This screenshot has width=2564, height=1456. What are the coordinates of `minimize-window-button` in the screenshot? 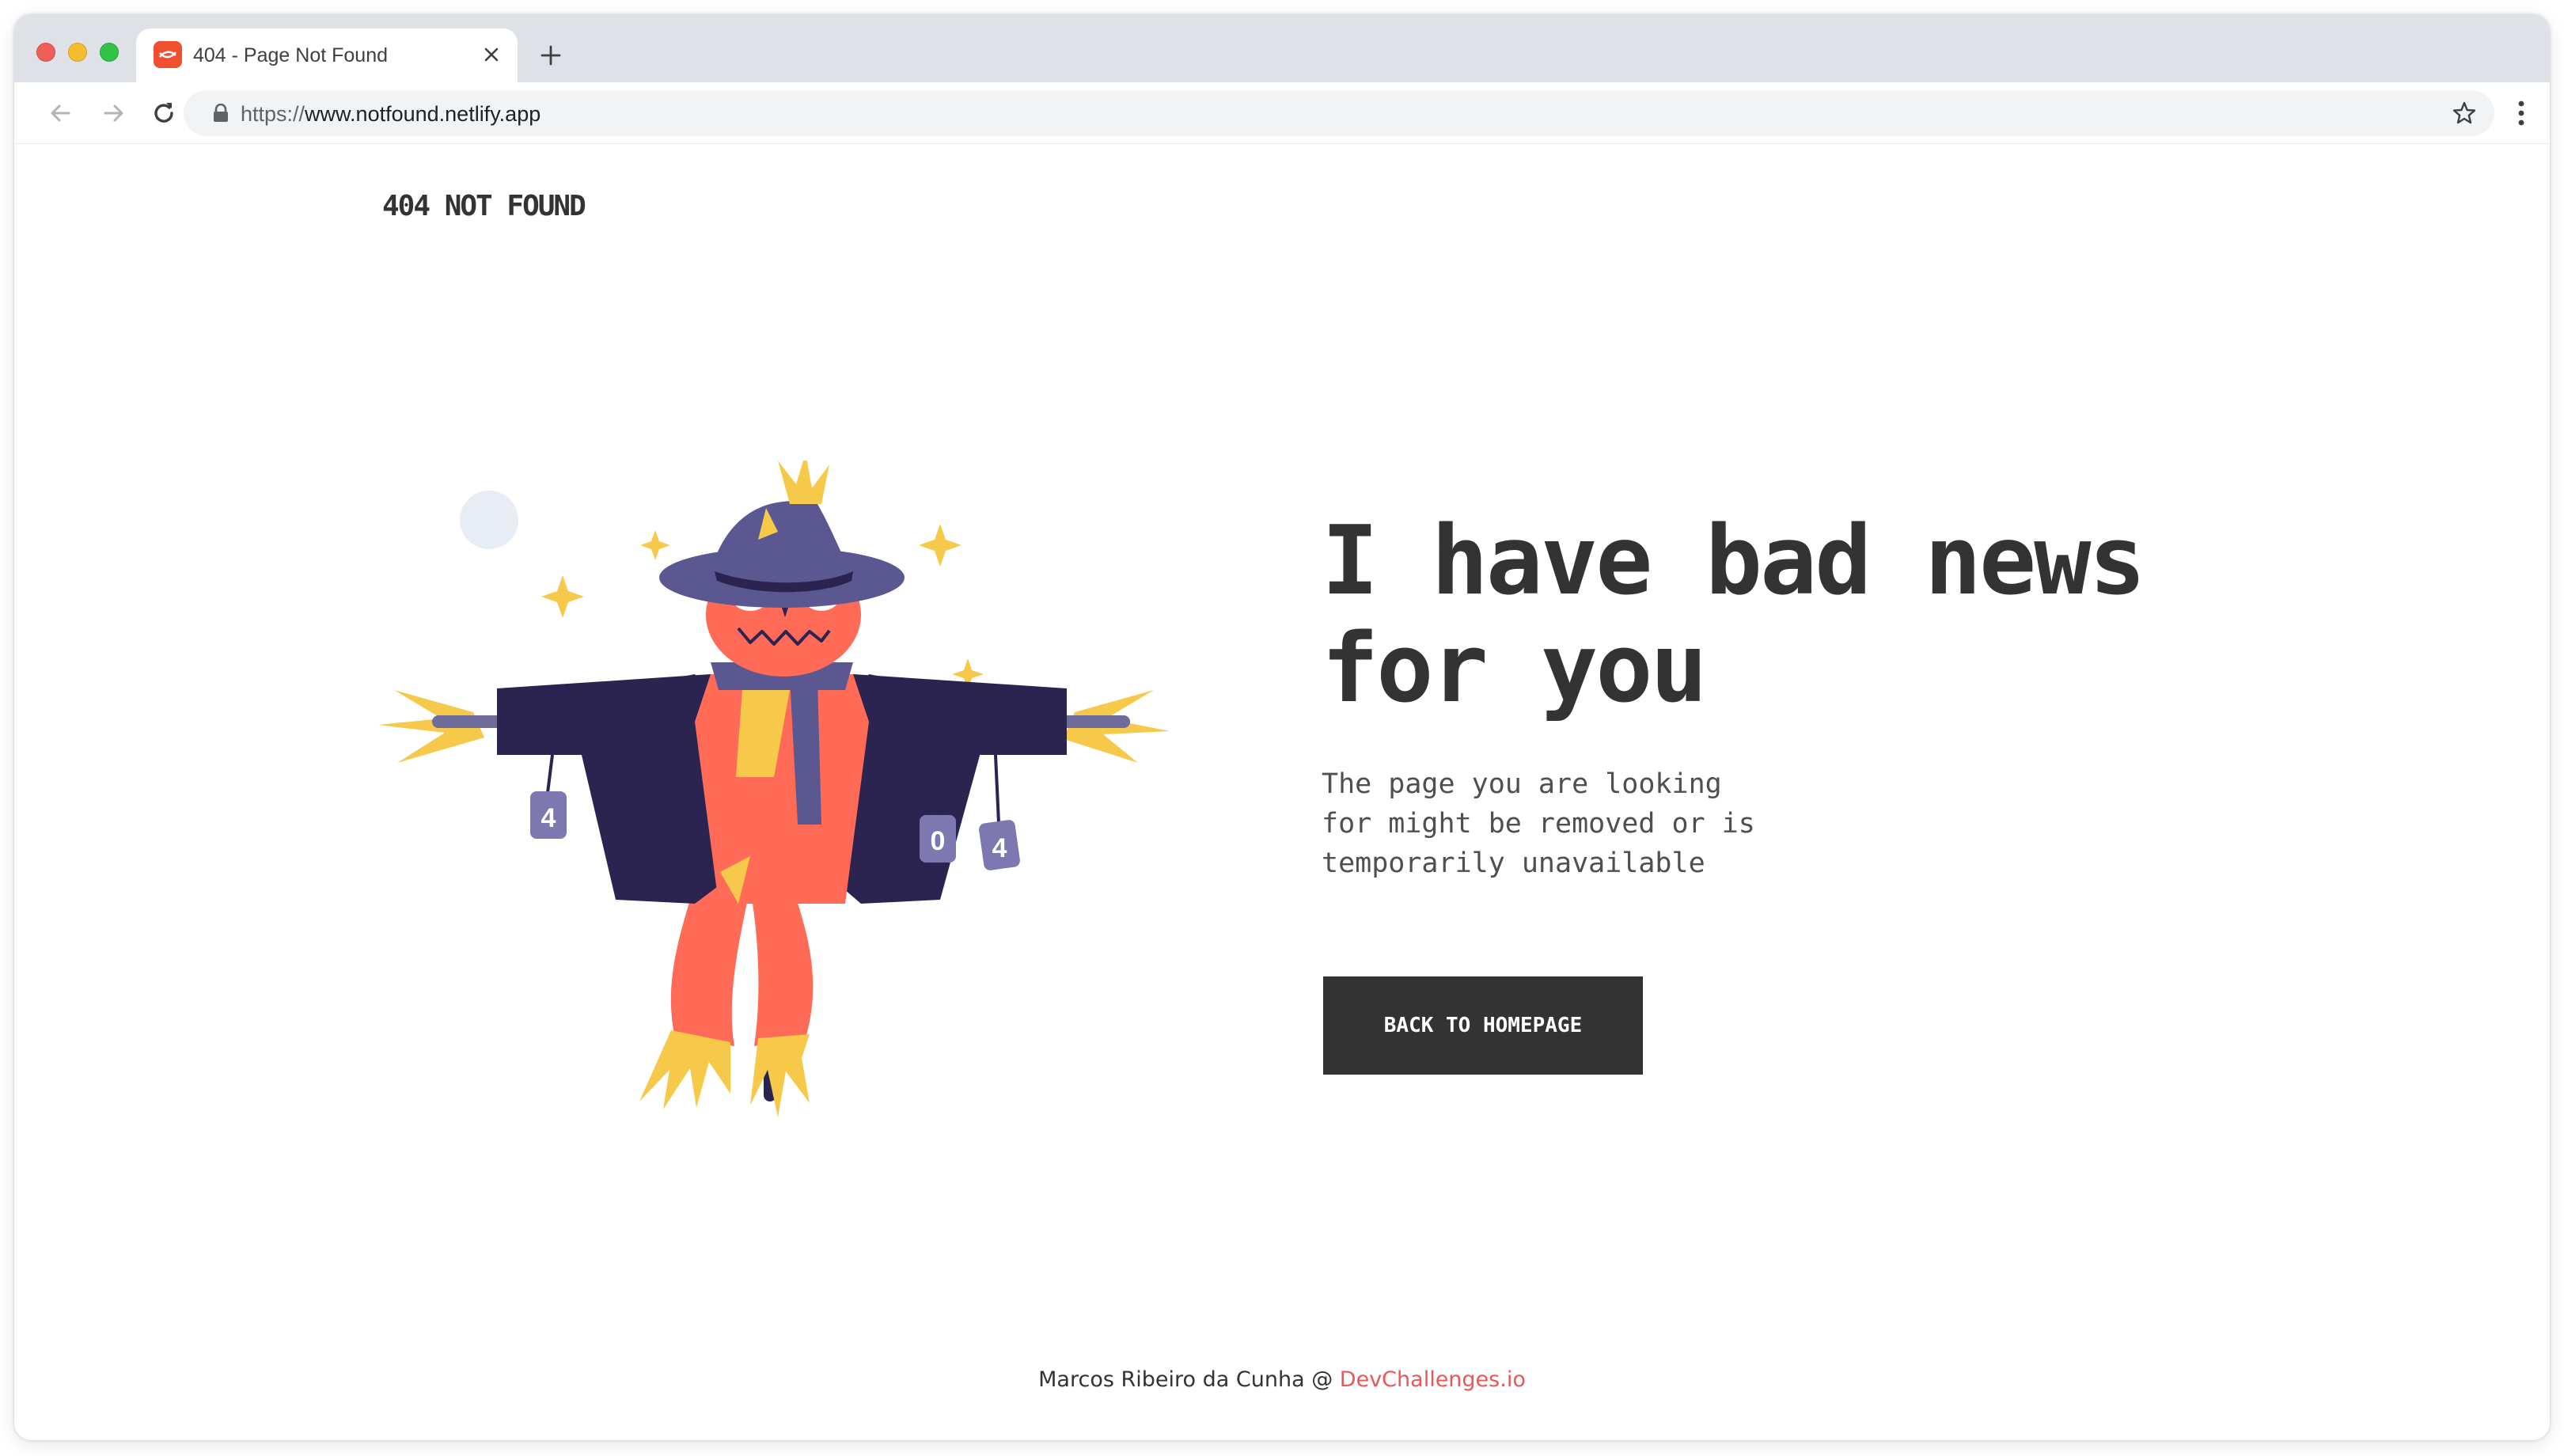 It's located at (77, 52).